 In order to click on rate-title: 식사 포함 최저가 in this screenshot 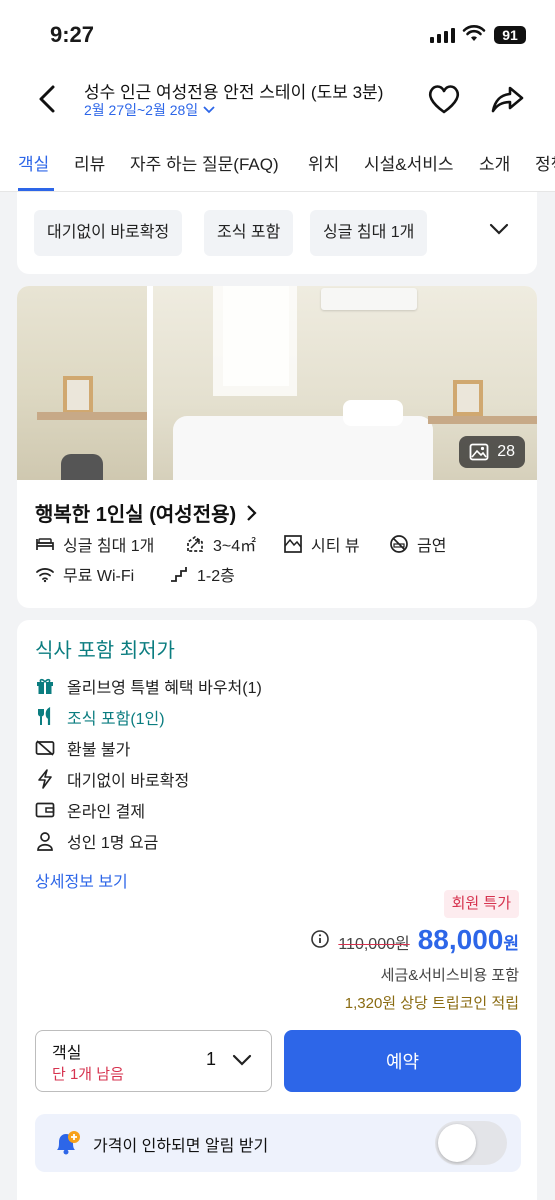, I will do `click(105, 651)`.